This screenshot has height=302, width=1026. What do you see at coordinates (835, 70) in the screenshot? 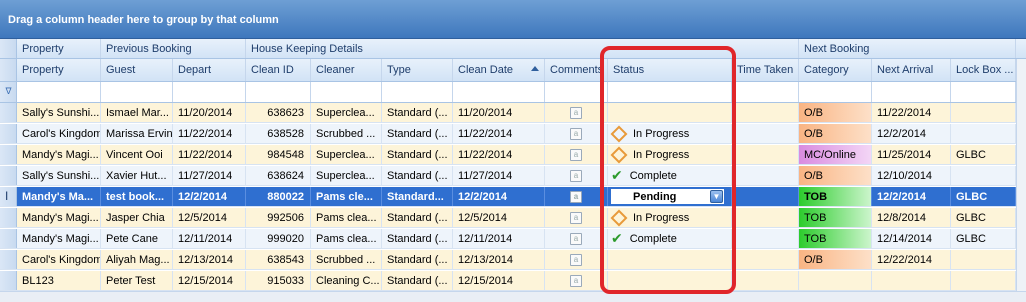
I see `col-header-category: Category` at bounding box center [835, 70].